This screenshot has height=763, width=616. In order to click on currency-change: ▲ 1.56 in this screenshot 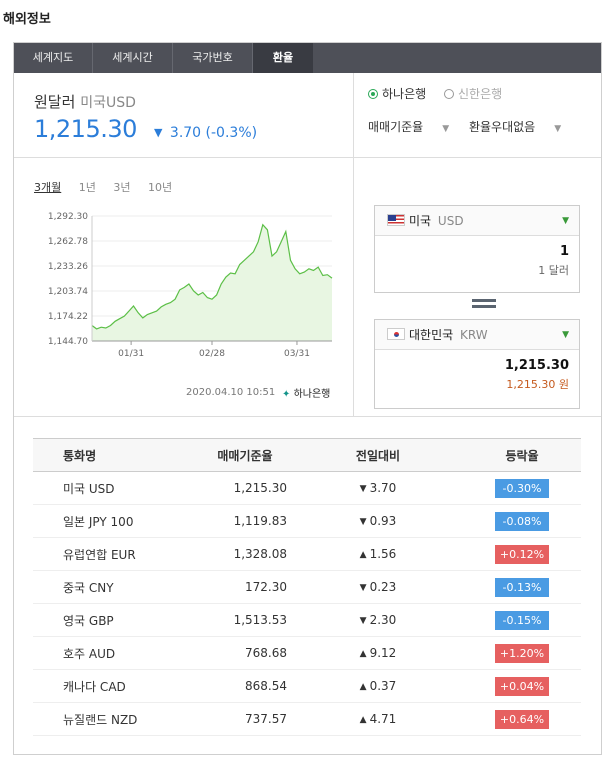, I will do `click(378, 554)`.